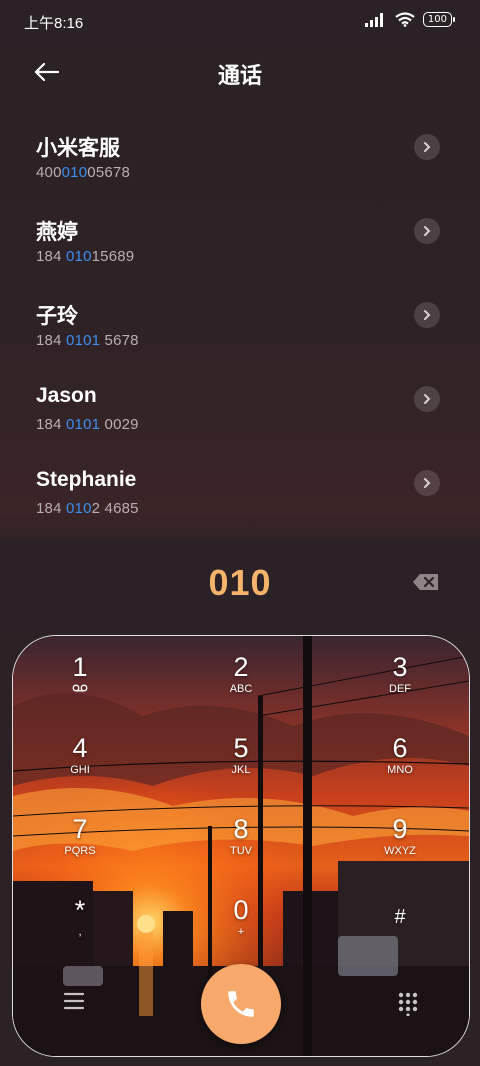 The width and height of the screenshot is (480, 1066). Describe the element at coordinates (241, 849) in the screenshot. I see `key-8: 8 TUV` at that location.